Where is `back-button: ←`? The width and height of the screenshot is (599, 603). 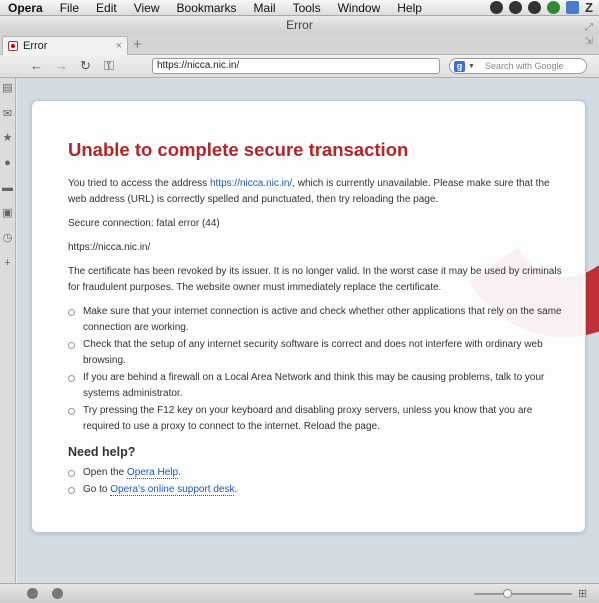 back-button: ← is located at coordinates (36, 66).